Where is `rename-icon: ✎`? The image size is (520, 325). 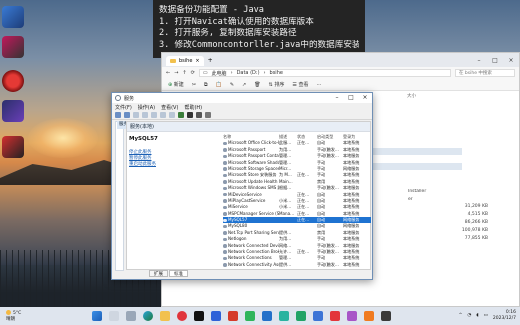
rename-icon: ✎ is located at coordinates (232, 85).